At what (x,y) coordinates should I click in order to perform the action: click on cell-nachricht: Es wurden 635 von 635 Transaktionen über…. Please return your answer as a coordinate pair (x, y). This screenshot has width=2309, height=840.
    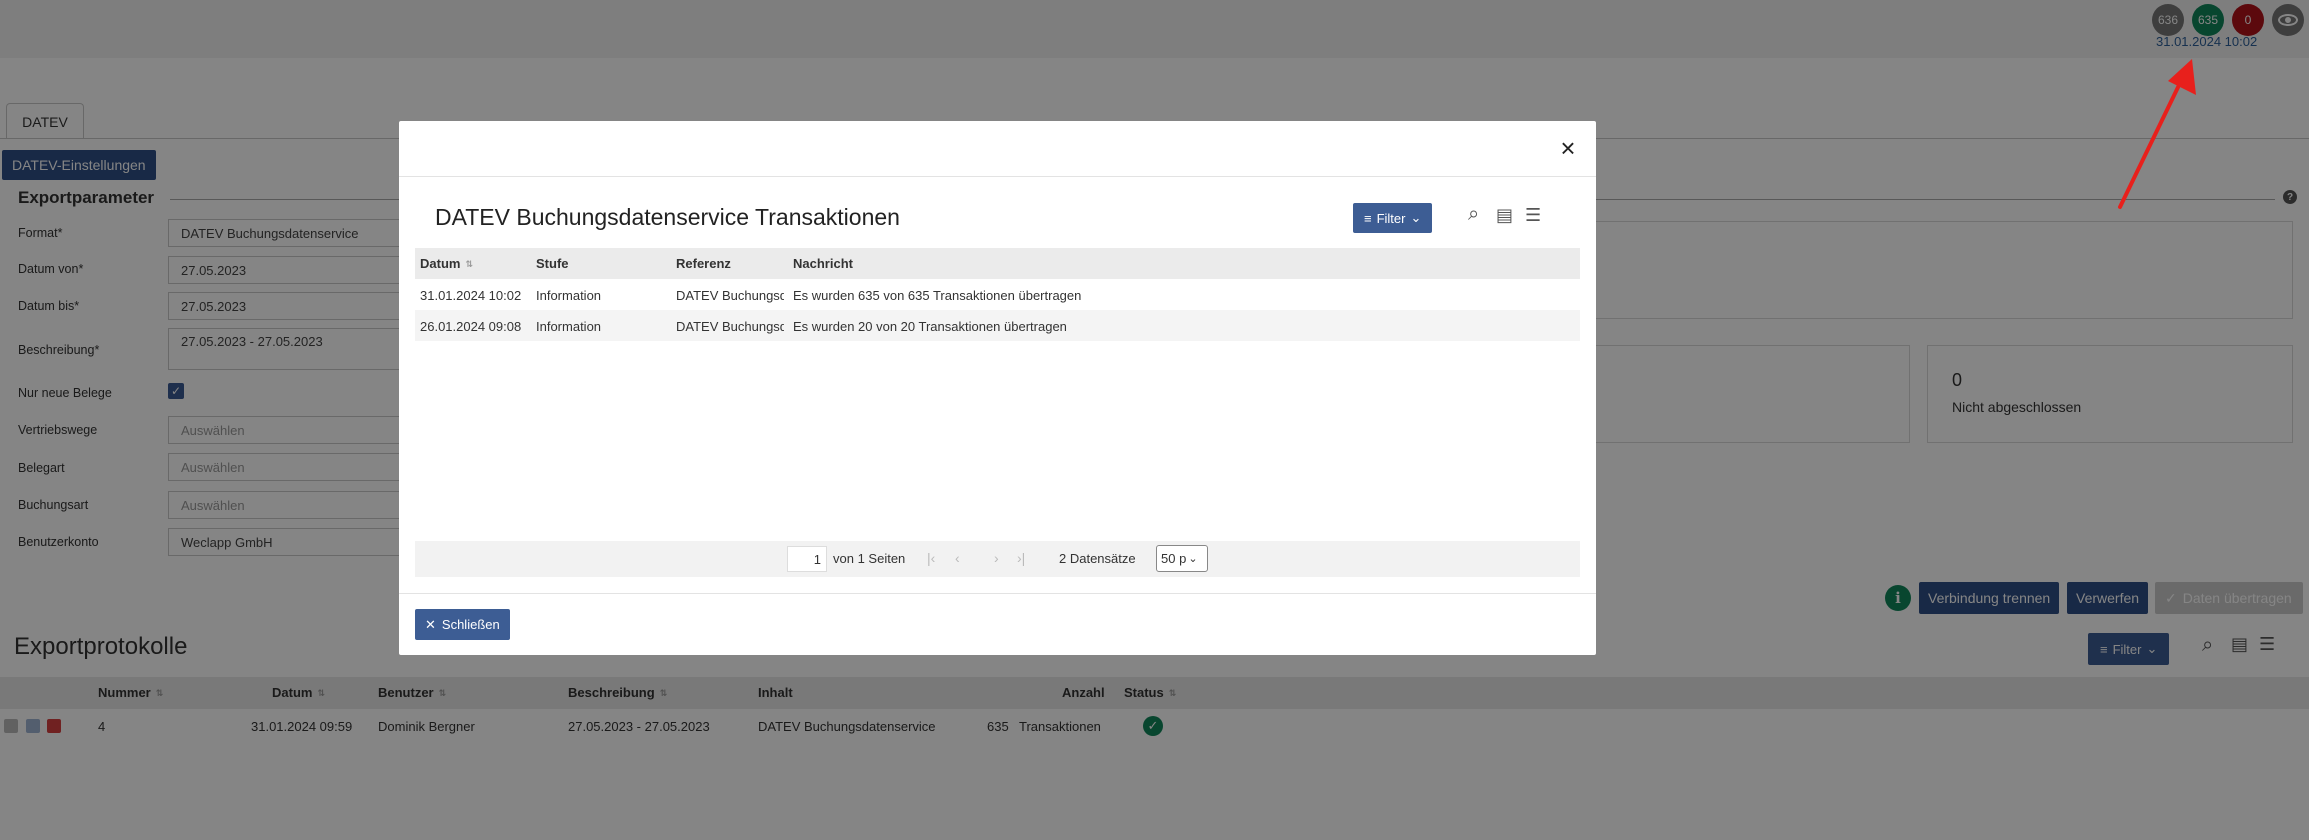
    Looking at the image, I should click on (937, 295).